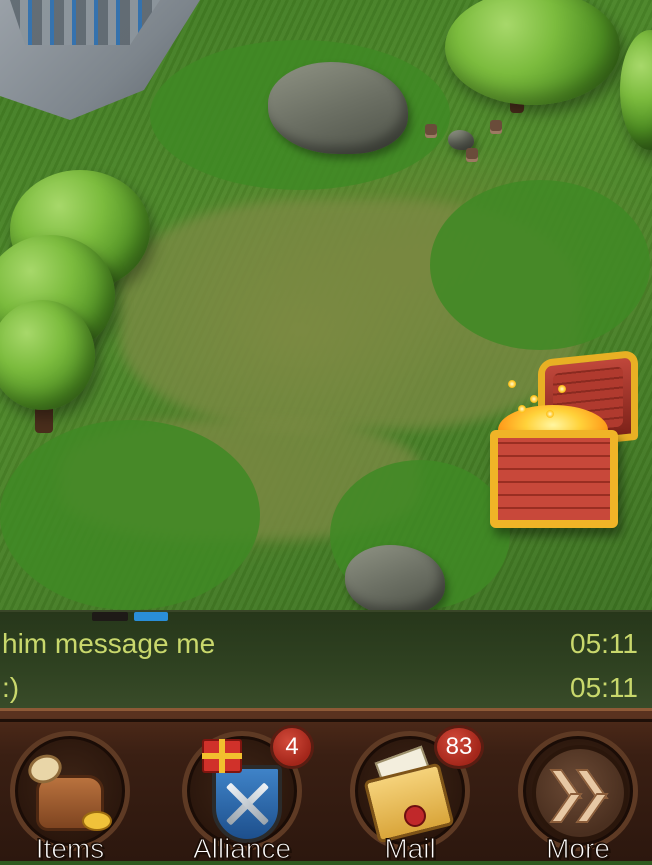  Describe the element at coordinates (151, 616) in the screenshot. I see `chat-tab-indicator-active` at that location.